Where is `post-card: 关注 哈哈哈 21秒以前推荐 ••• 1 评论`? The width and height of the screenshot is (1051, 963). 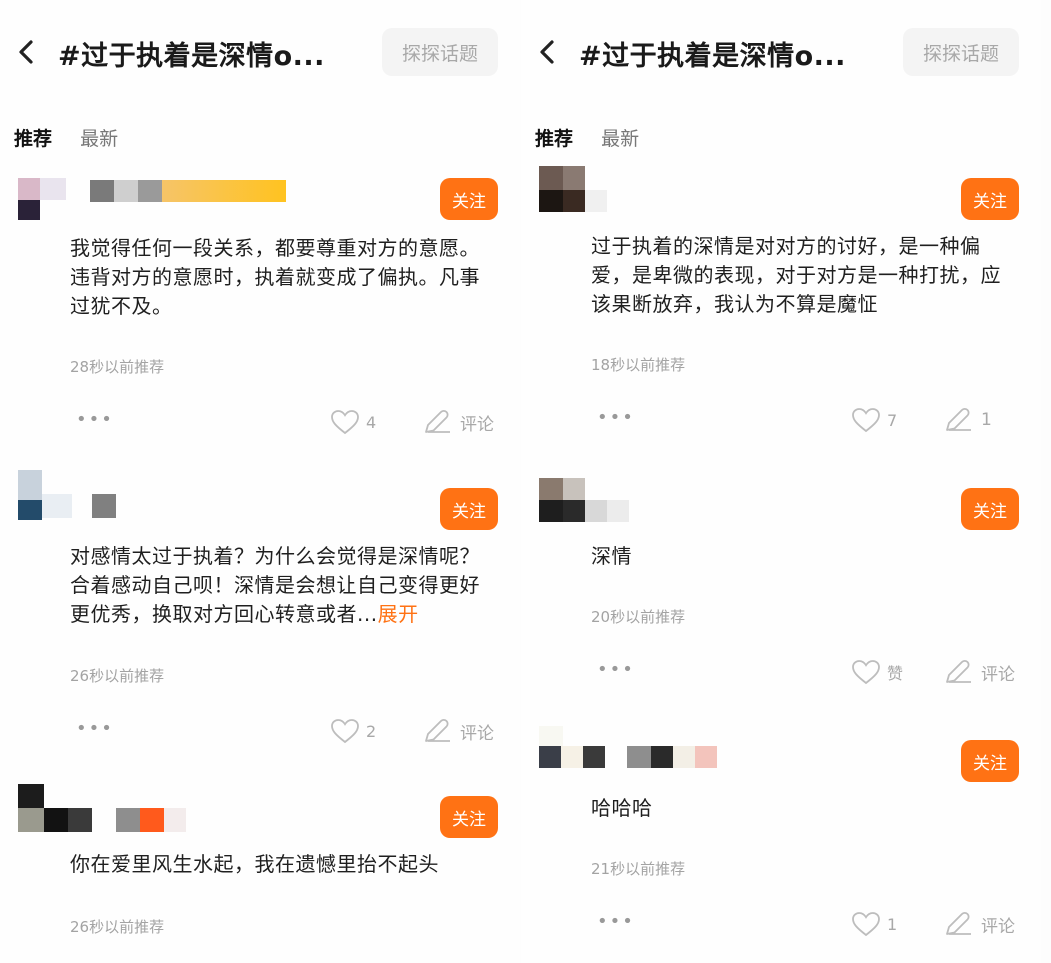 post-card: 关注 哈哈哈 21秒以前推荐 ••• 1 评论 is located at coordinates (781, 844).